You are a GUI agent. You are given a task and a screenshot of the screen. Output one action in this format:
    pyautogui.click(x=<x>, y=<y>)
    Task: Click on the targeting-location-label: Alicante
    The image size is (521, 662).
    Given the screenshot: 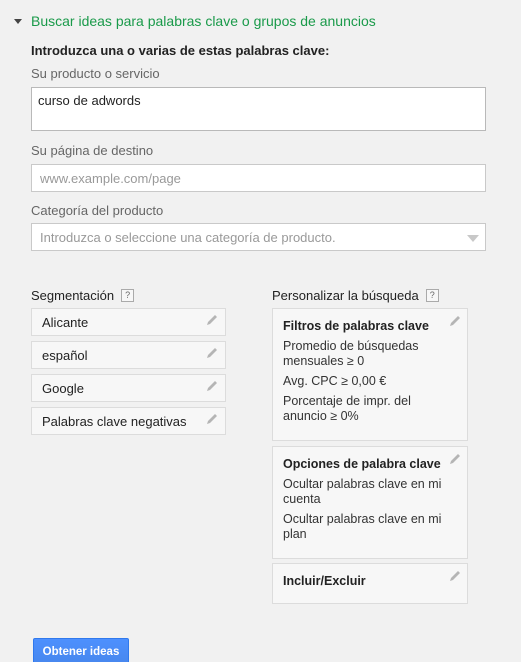 What is the action you would take?
    pyautogui.click(x=65, y=322)
    